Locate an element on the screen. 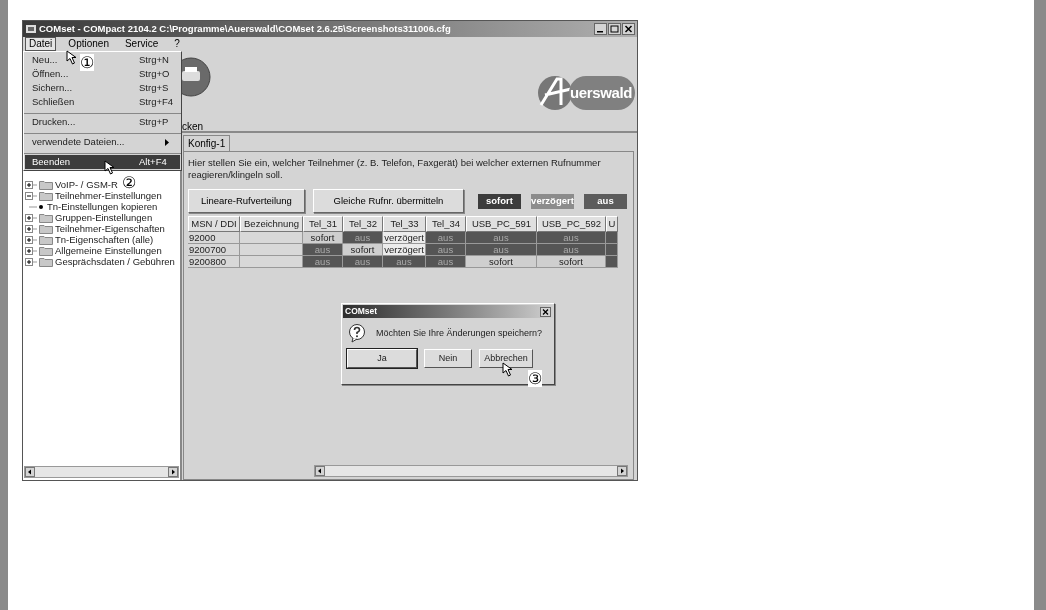 The width and height of the screenshot is (1046, 610). column-header: Tel_33 is located at coordinates (404, 224).